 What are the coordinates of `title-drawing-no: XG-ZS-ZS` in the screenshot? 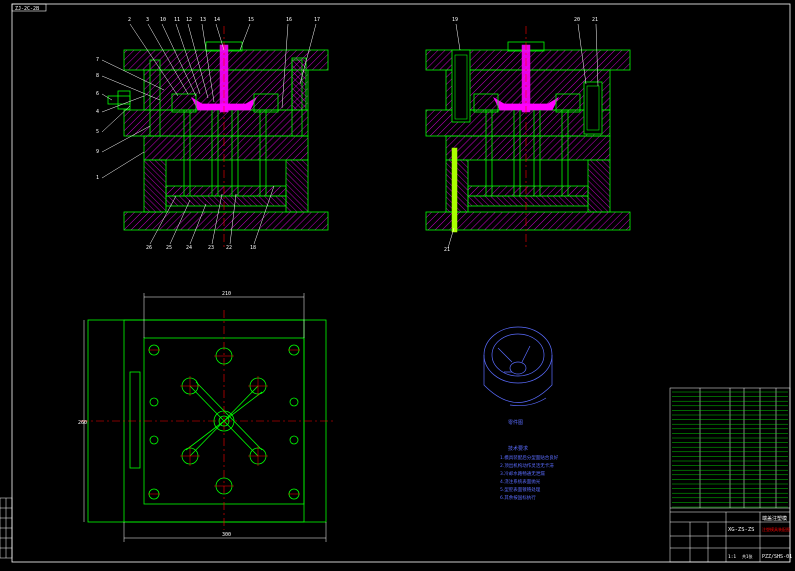 It's located at (741, 530).